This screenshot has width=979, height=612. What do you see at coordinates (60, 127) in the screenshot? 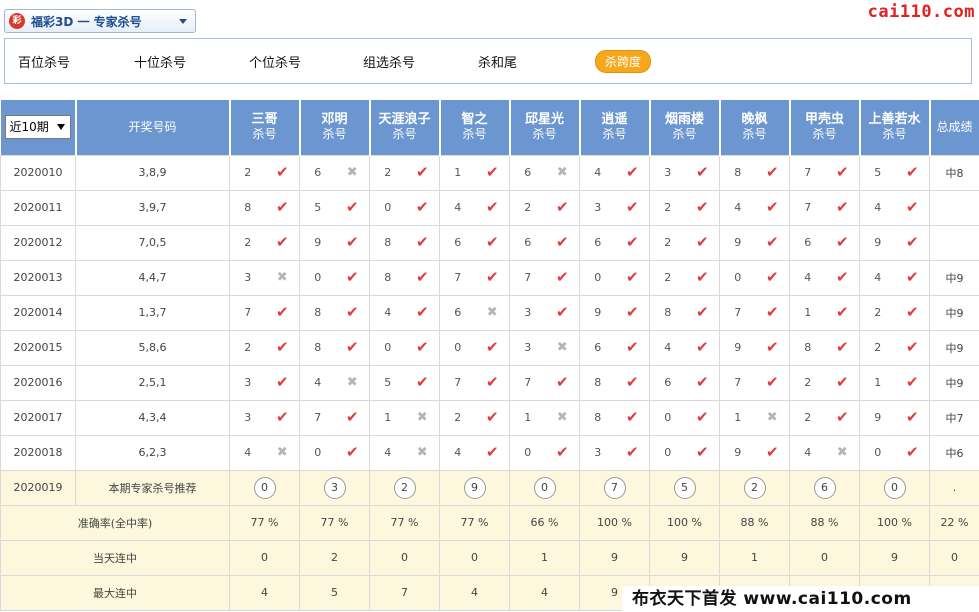
I see `caret-down-icon` at bounding box center [60, 127].